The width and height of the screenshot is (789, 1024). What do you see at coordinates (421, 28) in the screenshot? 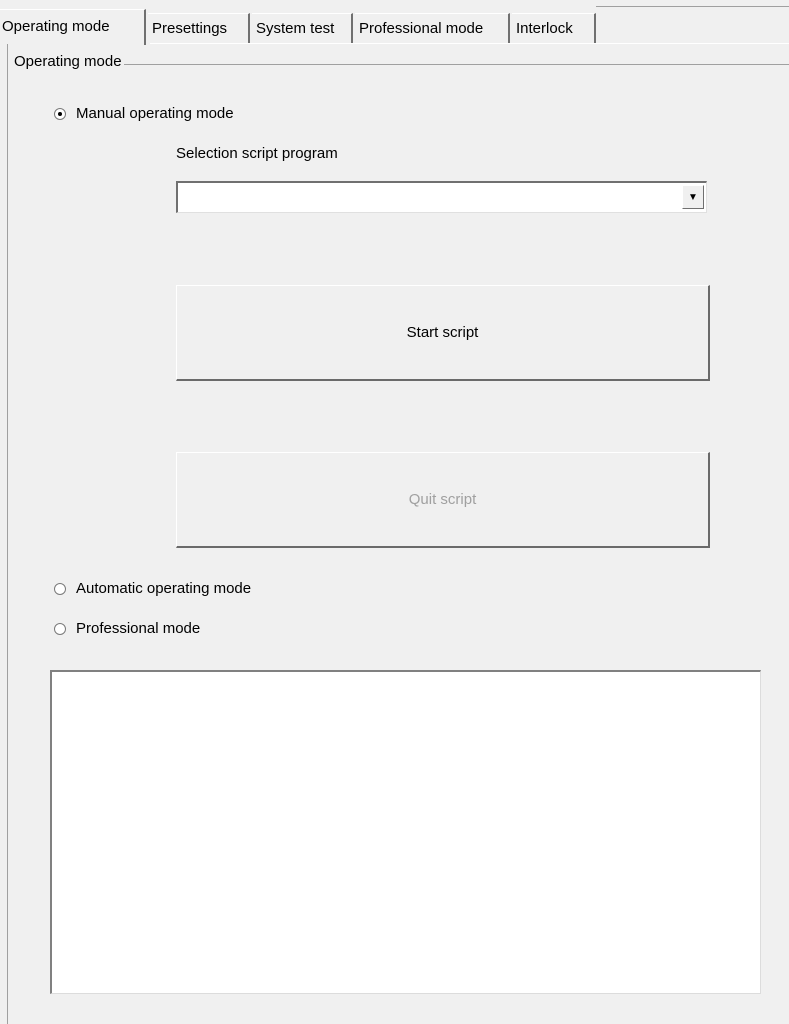
I see `tab-label: Professional mode` at bounding box center [421, 28].